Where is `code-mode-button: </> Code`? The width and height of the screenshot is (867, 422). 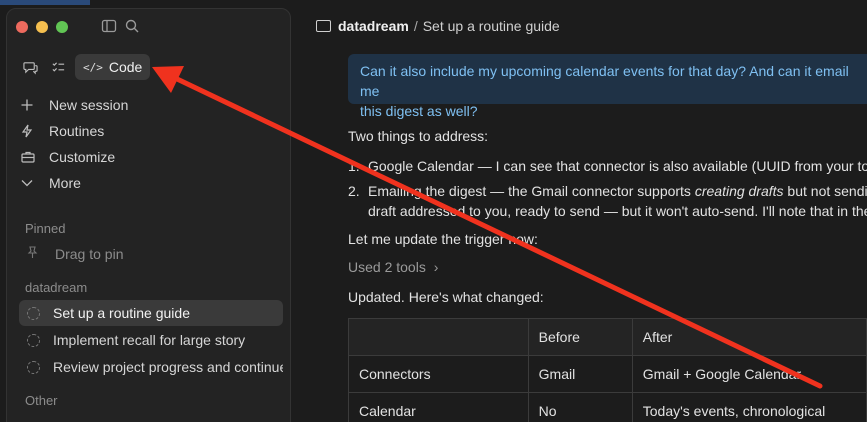
code-mode-button: </> Code is located at coordinates (113, 67).